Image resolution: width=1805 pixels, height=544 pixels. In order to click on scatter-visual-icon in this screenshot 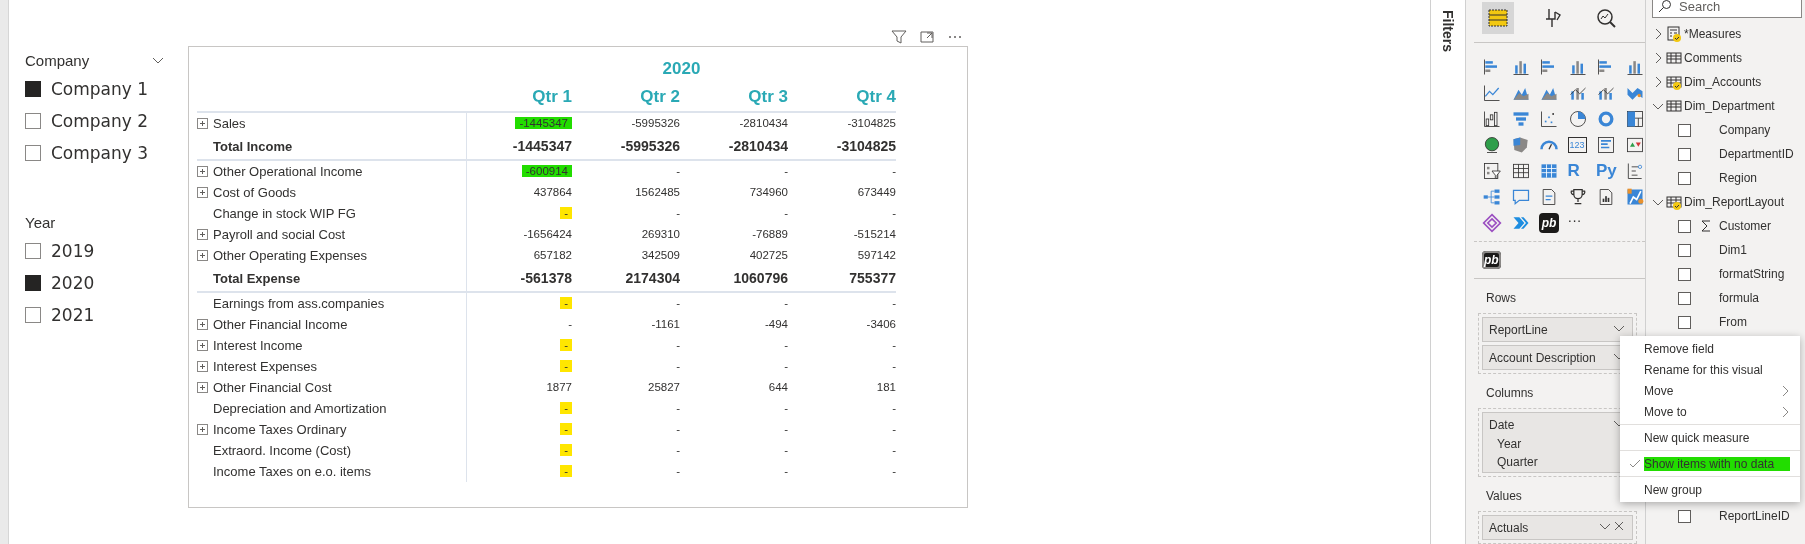, I will do `click(1549, 119)`.